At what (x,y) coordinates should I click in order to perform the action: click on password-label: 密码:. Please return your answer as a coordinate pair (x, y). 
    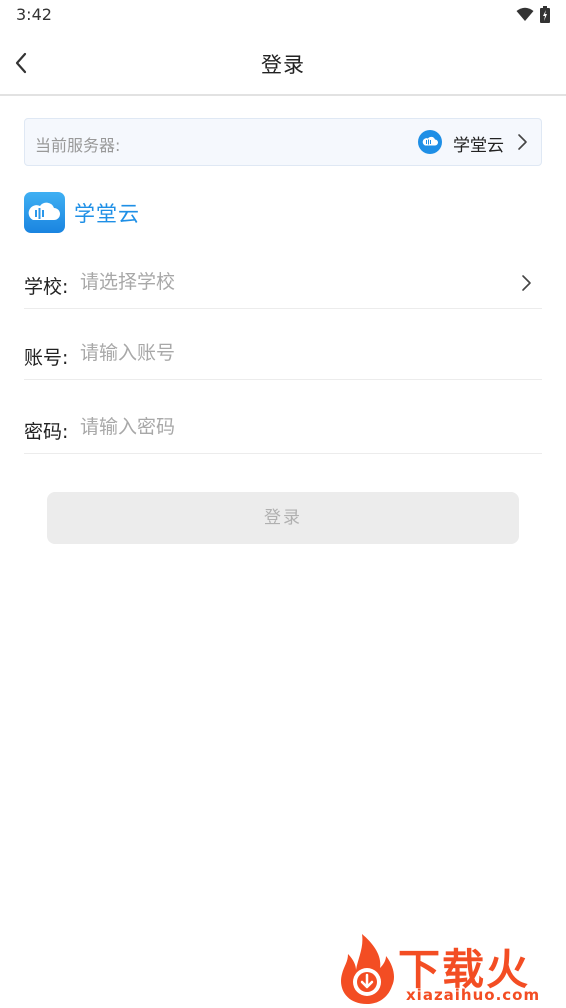
    Looking at the image, I should click on (46, 432).